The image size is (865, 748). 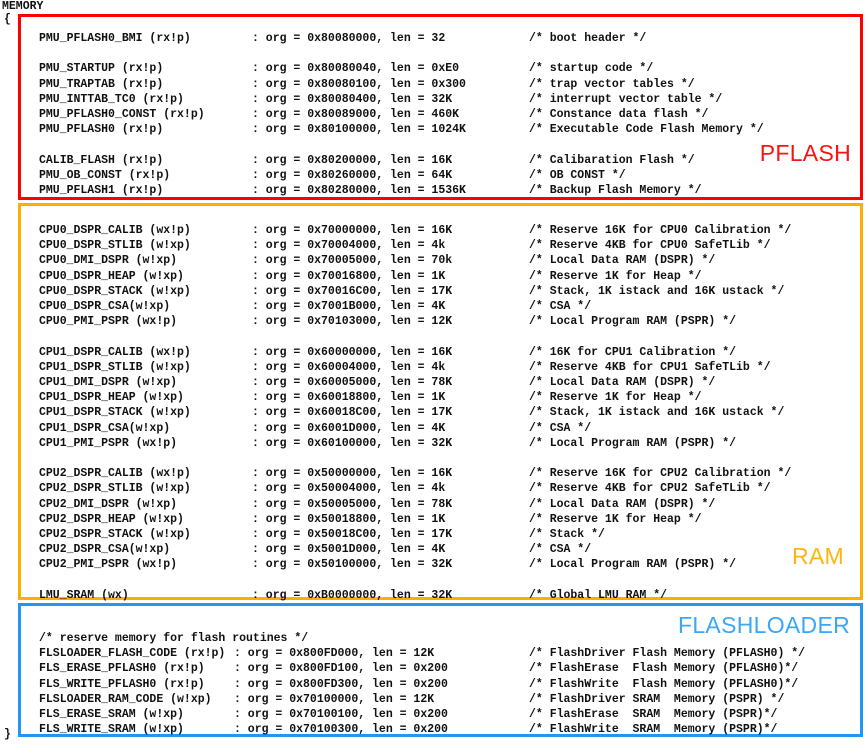 I want to click on memory-line-symbol: CPU1_DSPR_STACK (w!xp), so click(x=115, y=413).